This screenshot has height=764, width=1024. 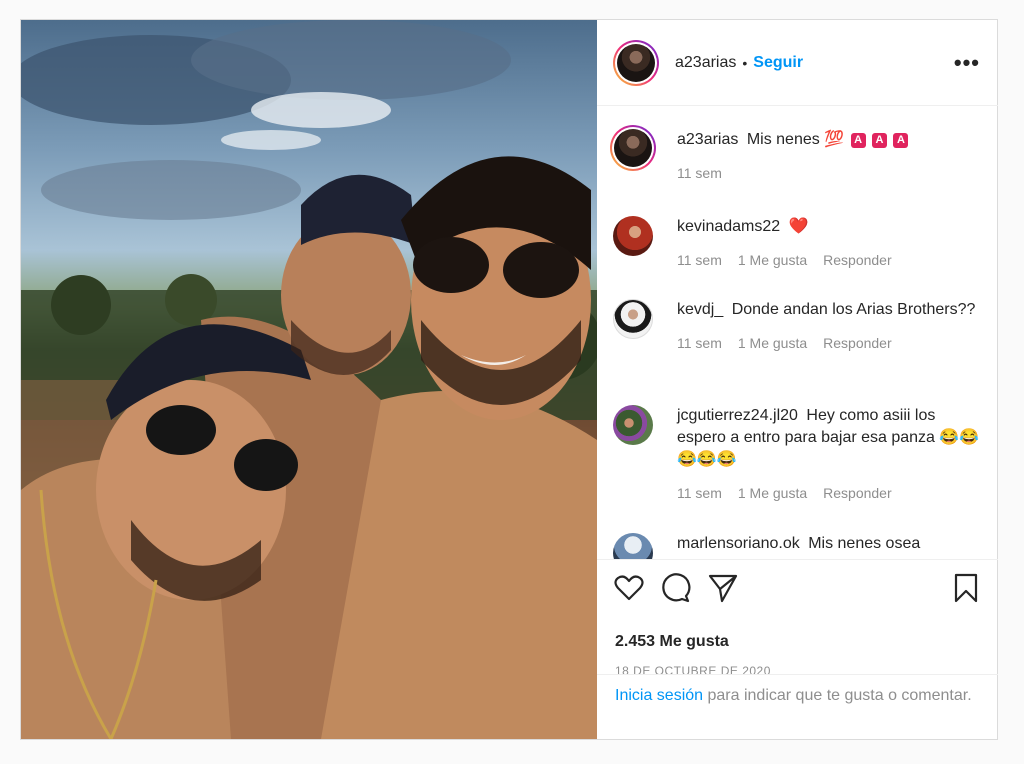 What do you see at coordinates (629, 588) in the screenshot?
I see `heart-icon` at bounding box center [629, 588].